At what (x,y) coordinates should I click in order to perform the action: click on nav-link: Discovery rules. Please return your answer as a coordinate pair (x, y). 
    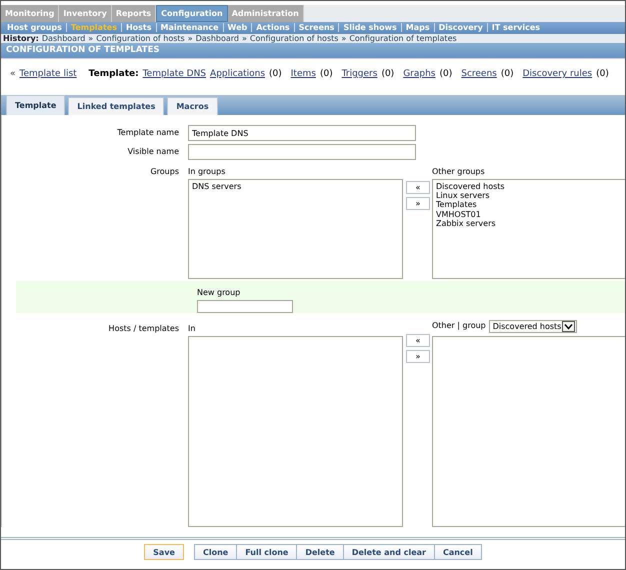
    Looking at the image, I should click on (557, 74).